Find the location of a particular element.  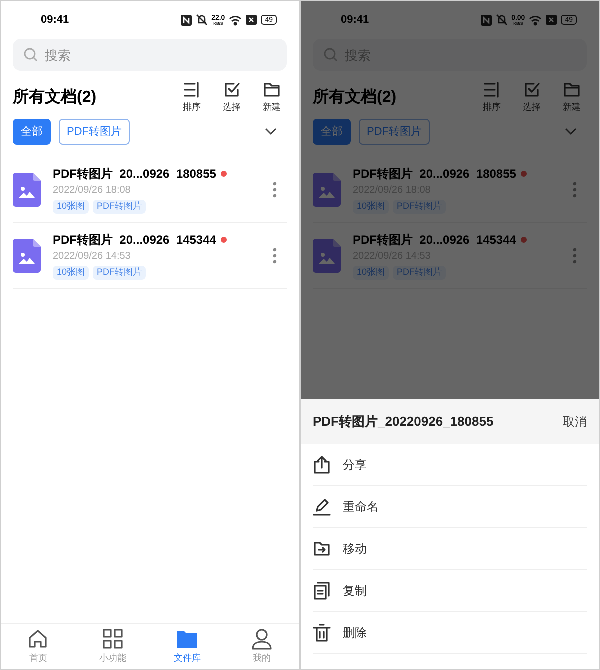

folder-arrow-icon is located at coordinates (322, 549).